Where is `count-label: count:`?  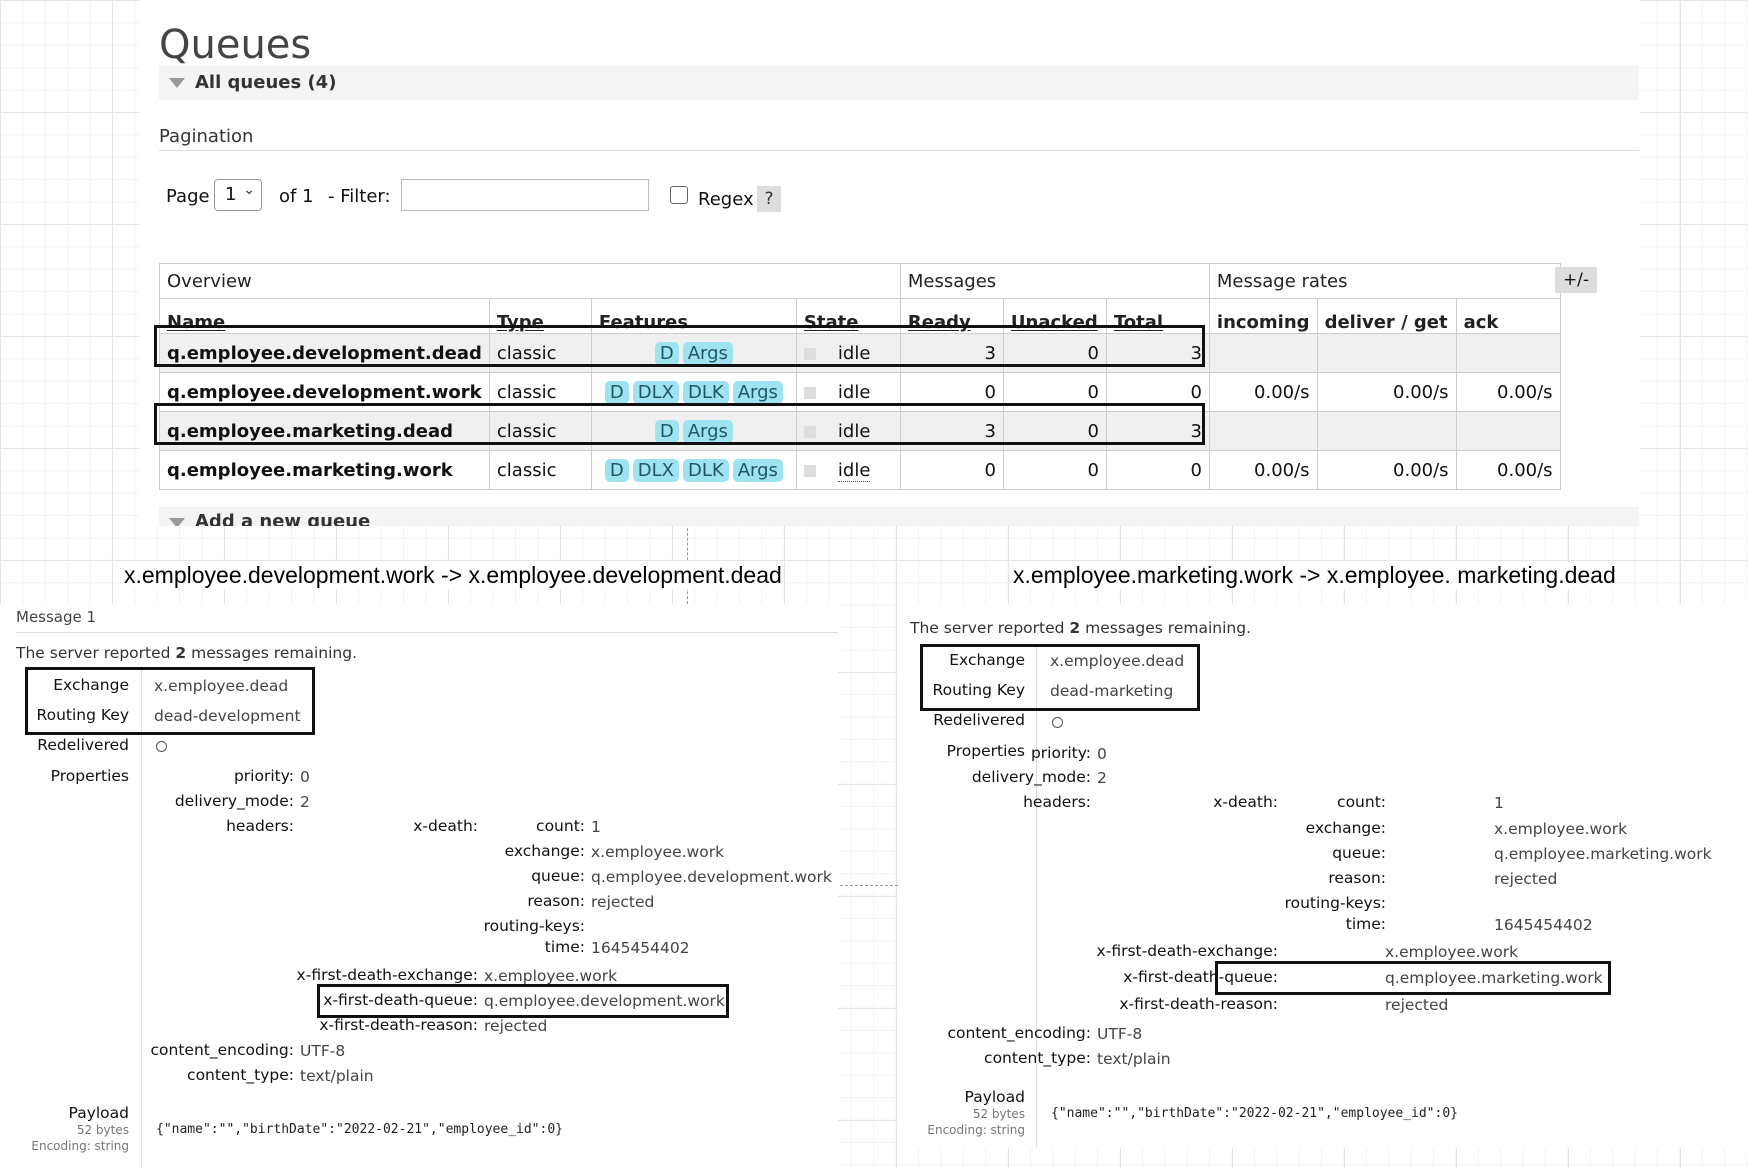 count-label: count: is located at coordinates (560, 826).